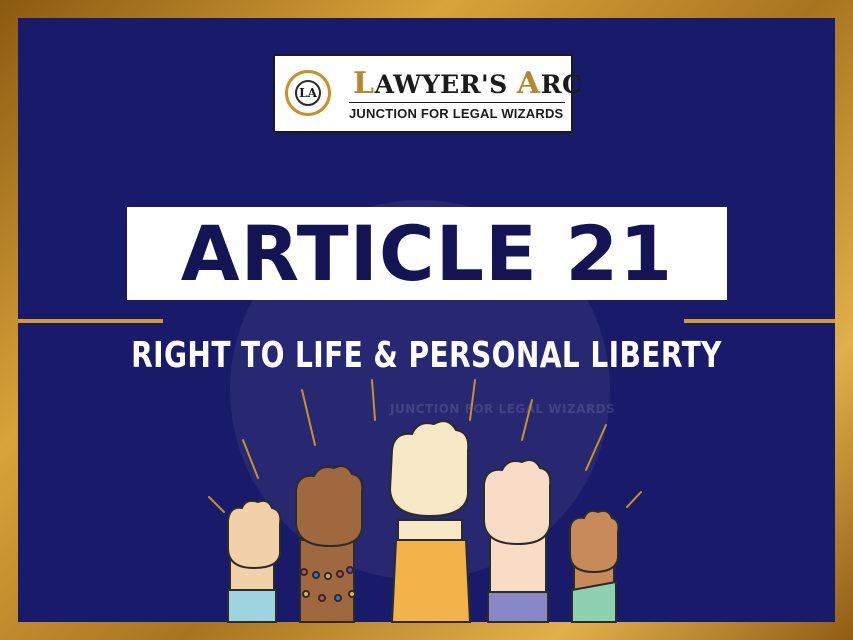 The image size is (853, 640). What do you see at coordinates (430, 521) in the screenshot?
I see `fist-3-icon` at bounding box center [430, 521].